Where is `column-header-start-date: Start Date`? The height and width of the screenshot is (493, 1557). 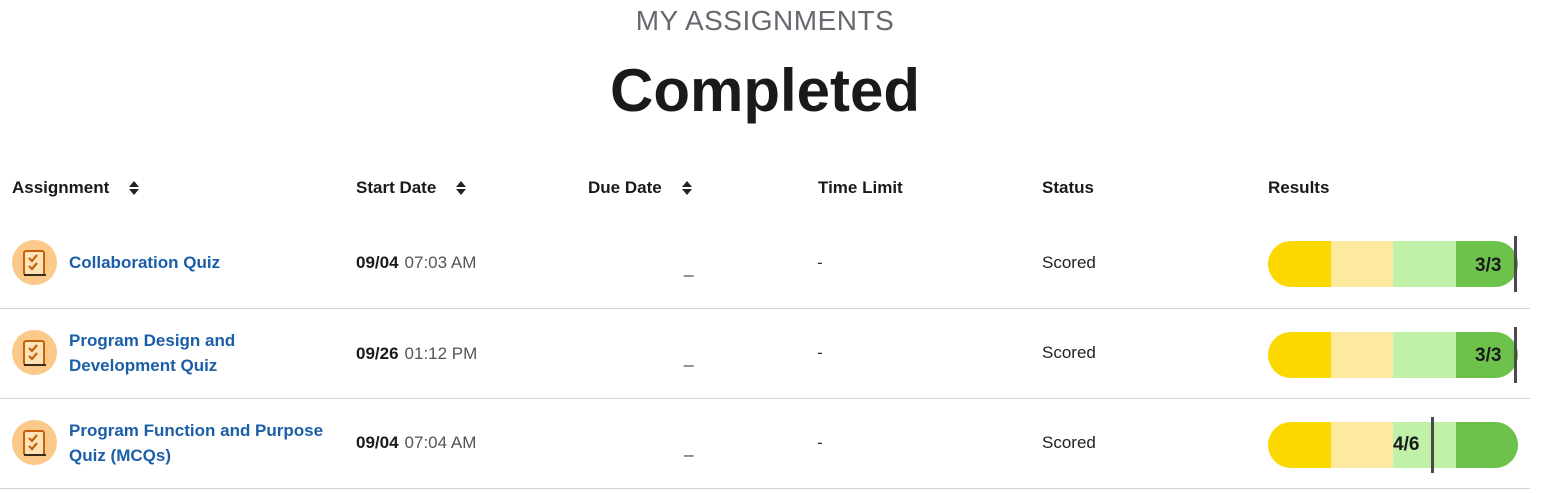
column-header-start-date: Start Date is located at coordinates (411, 188).